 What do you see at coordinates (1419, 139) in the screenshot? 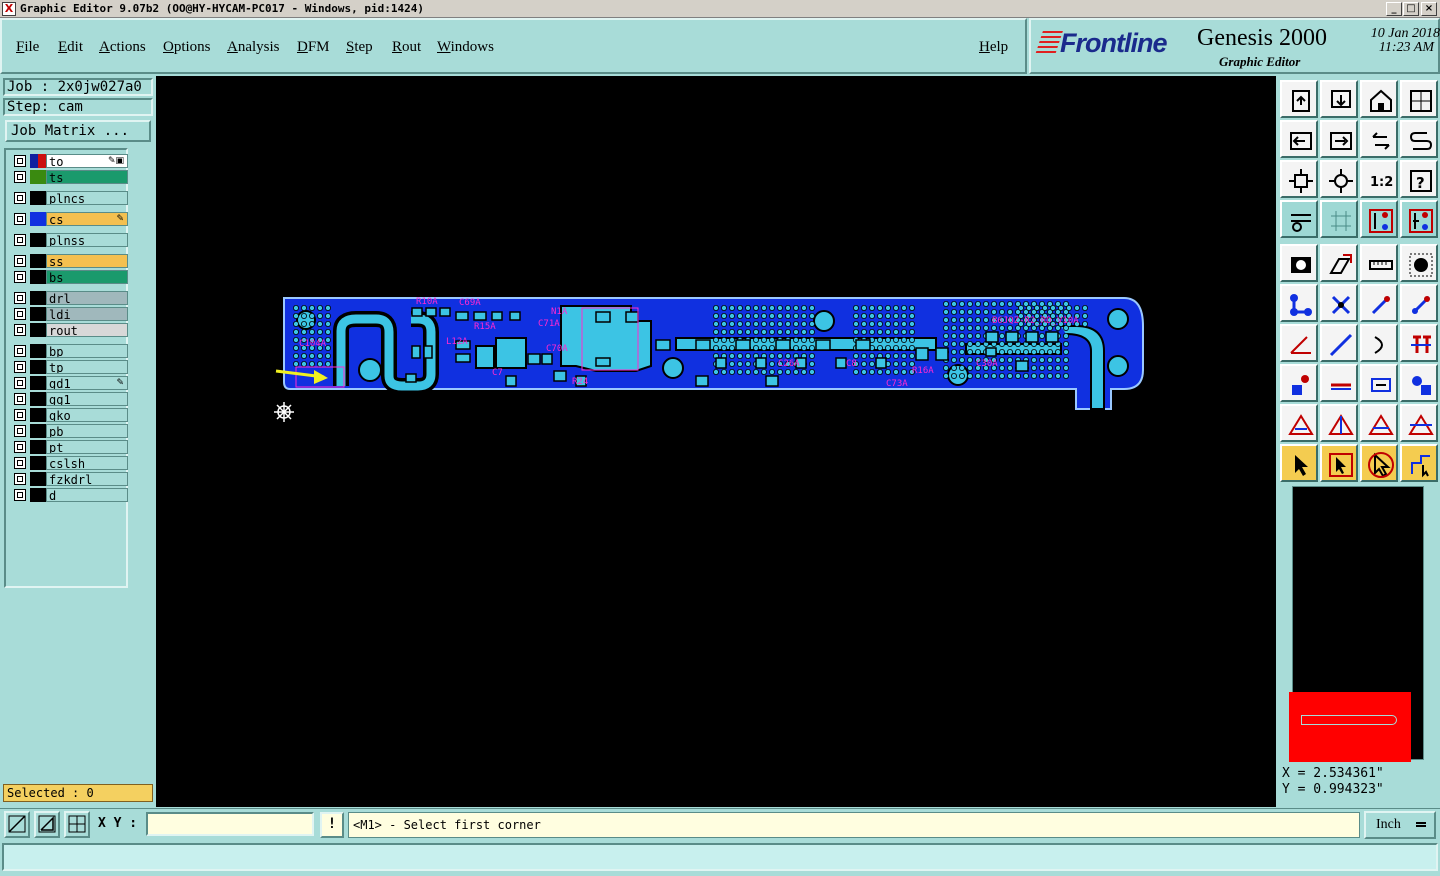
I see `redraw-button` at bounding box center [1419, 139].